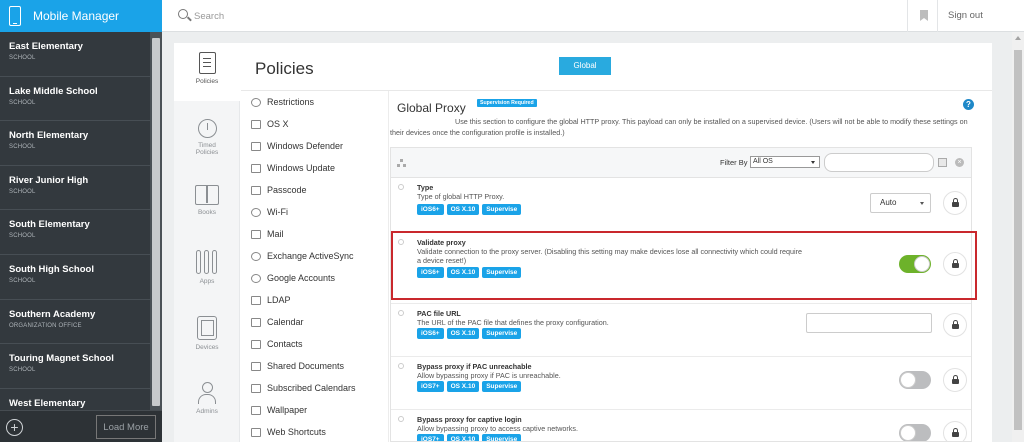 This screenshot has width=1024, height=442. What do you see at coordinates (207, 72) in the screenshot?
I see `rail-item-policies: Policies` at bounding box center [207, 72].